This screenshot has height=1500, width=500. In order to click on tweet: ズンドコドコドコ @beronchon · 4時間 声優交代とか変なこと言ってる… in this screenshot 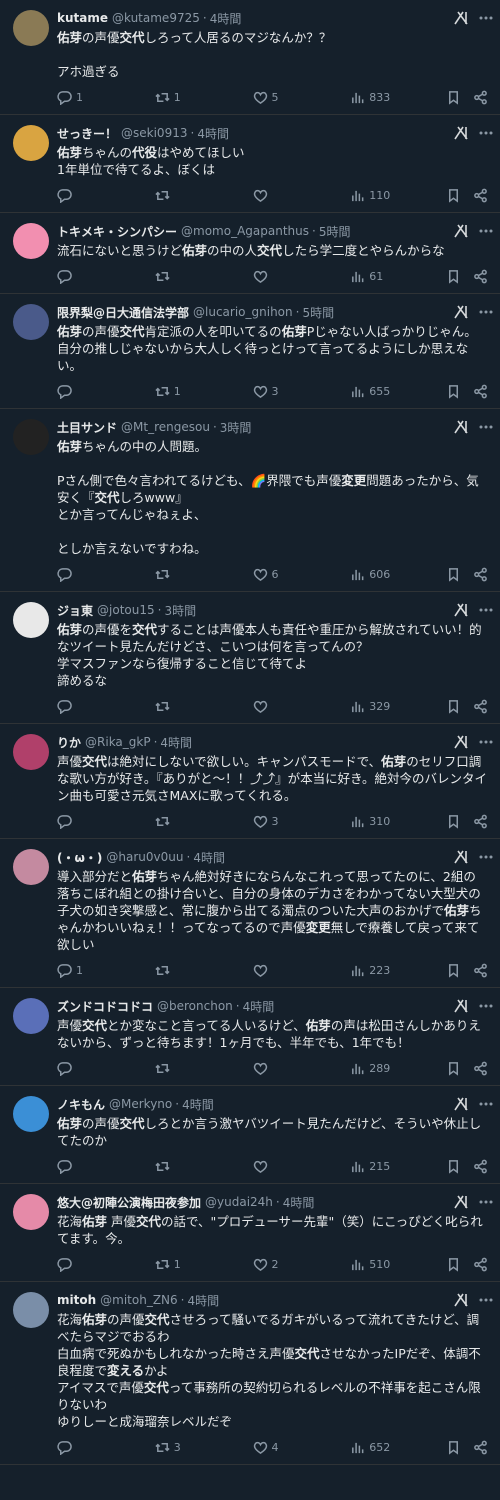, I will do `click(250, 1037)`.